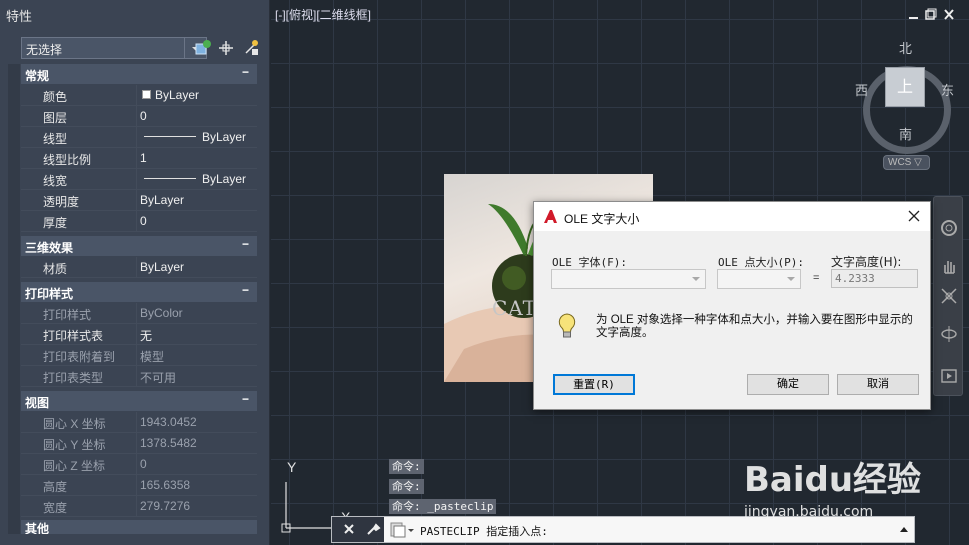 The width and height of the screenshot is (969, 545). I want to click on prop-row-center-y: 圆心 Y 坐标 1378.5482, so click(139, 443).